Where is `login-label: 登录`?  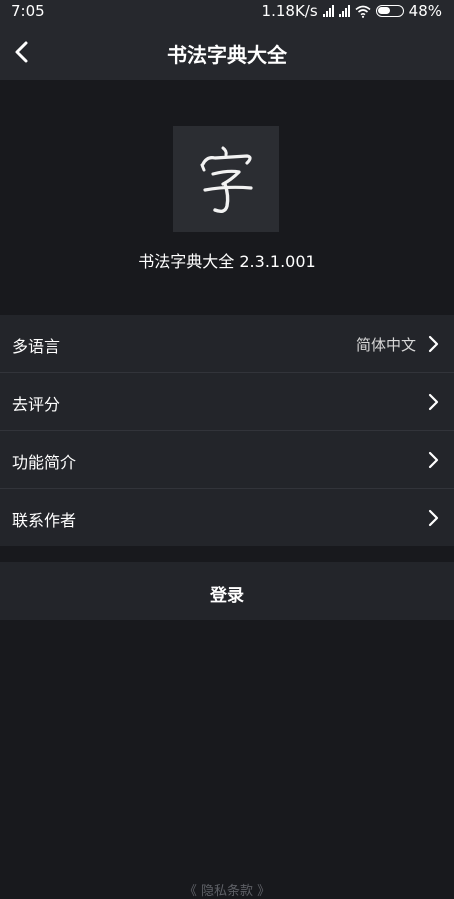 login-label: 登录 is located at coordinates (227, 596).